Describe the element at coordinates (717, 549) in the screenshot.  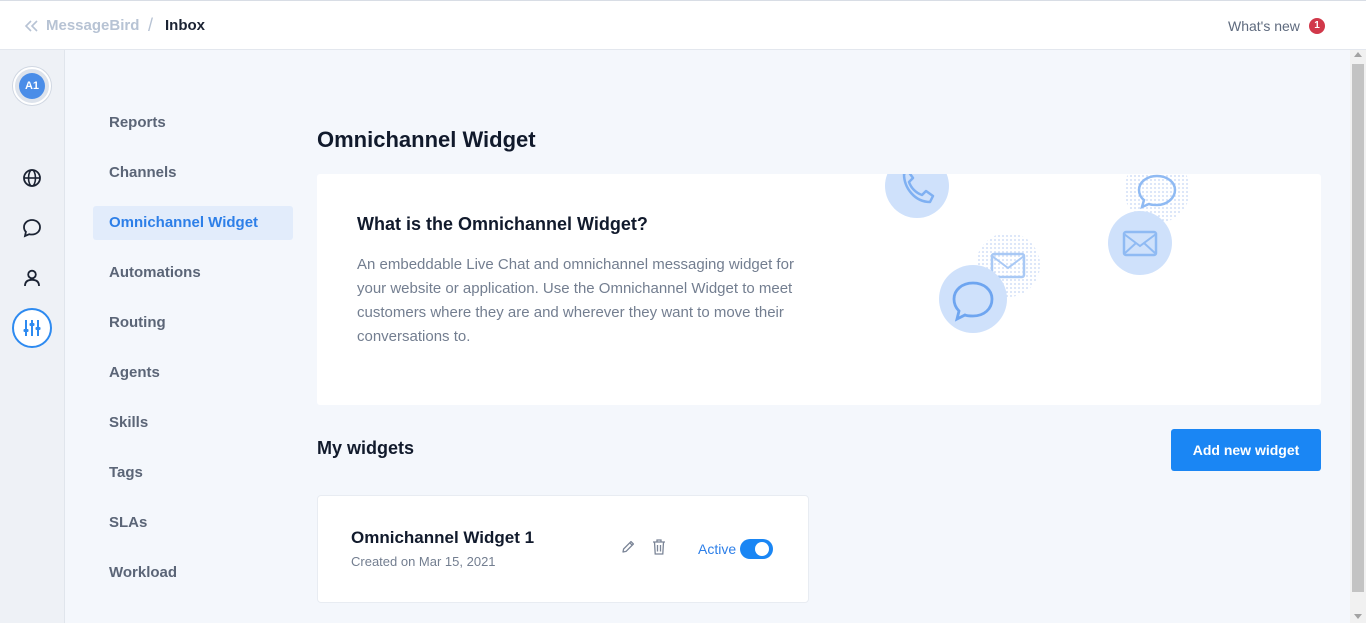
I see `widget-status-label: Active` at that location.